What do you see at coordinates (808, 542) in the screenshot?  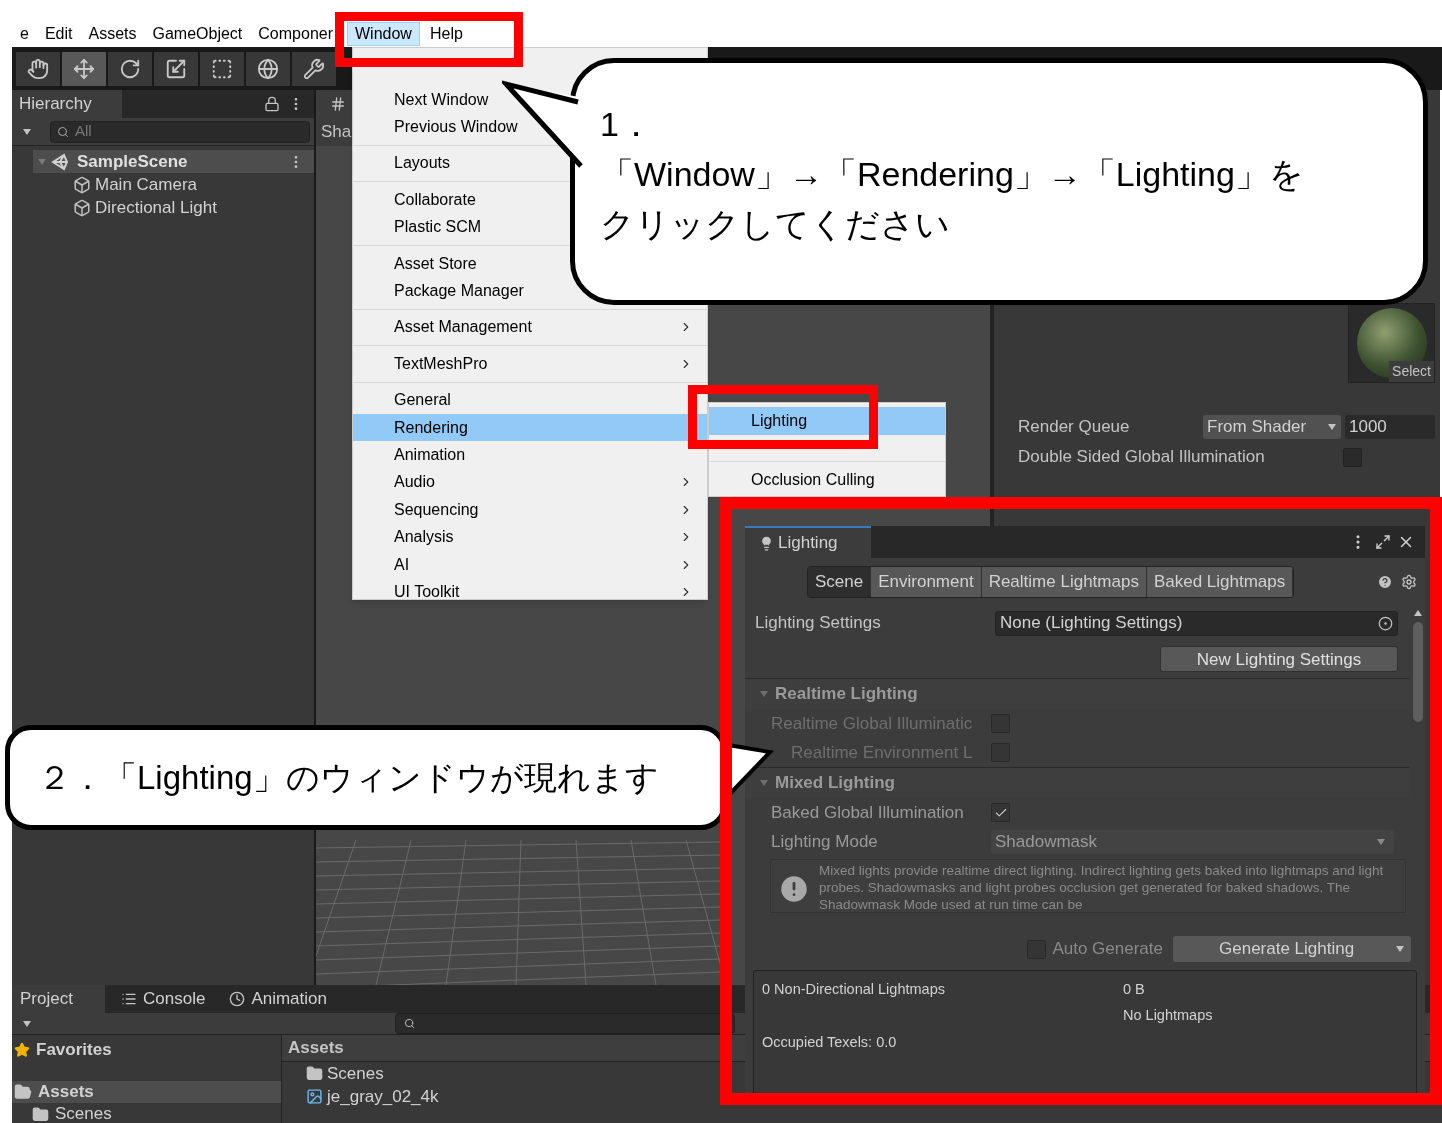 I see `window-tab: Lighting` at bounding box center [808, 542].